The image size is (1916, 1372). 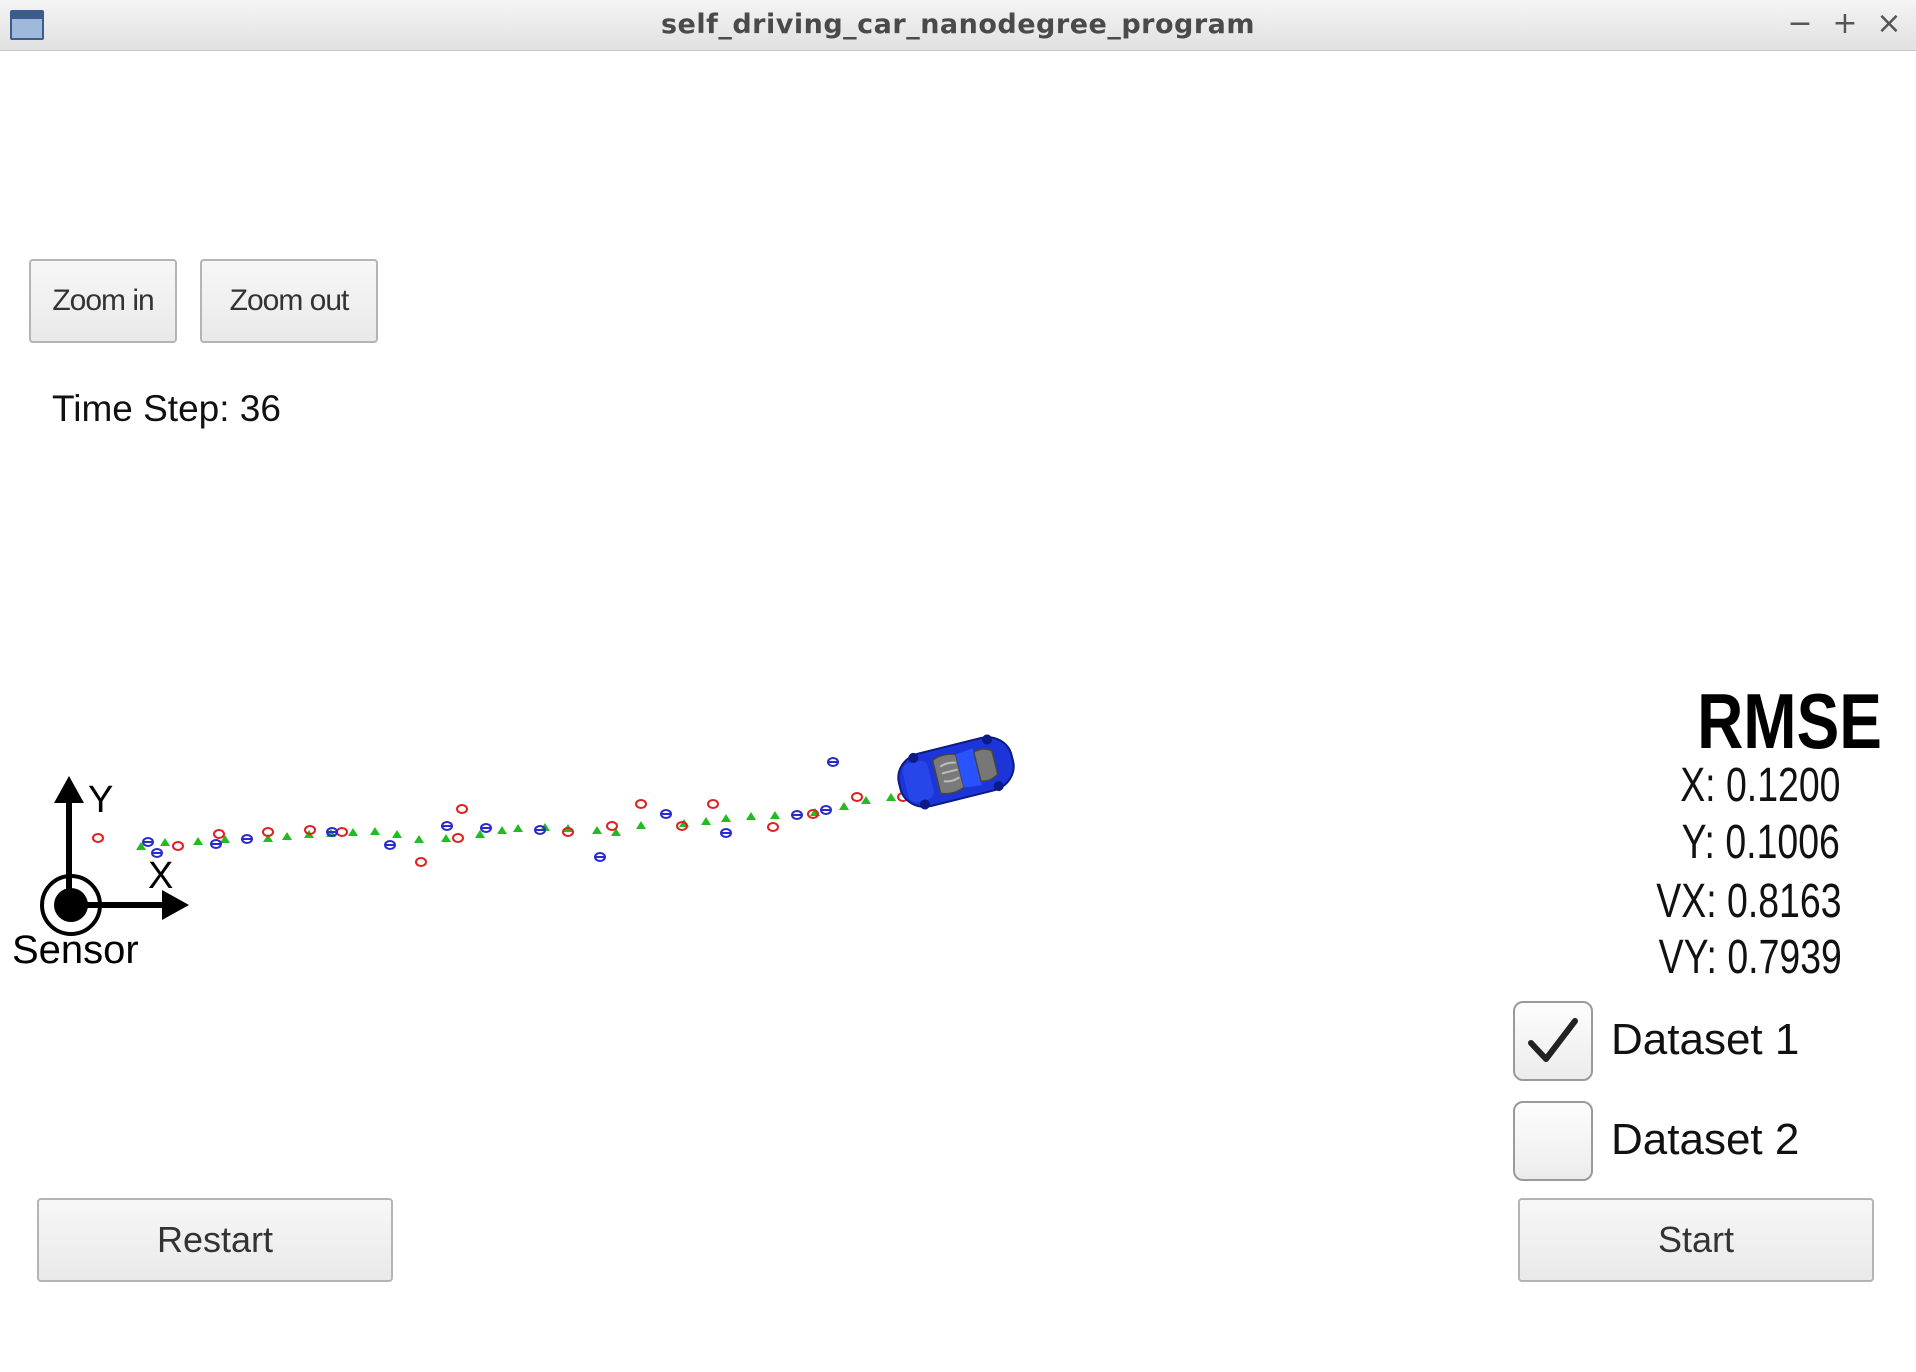 I want to click on dataset2-label: Dataset 2, so click(x=1705, y=1140).